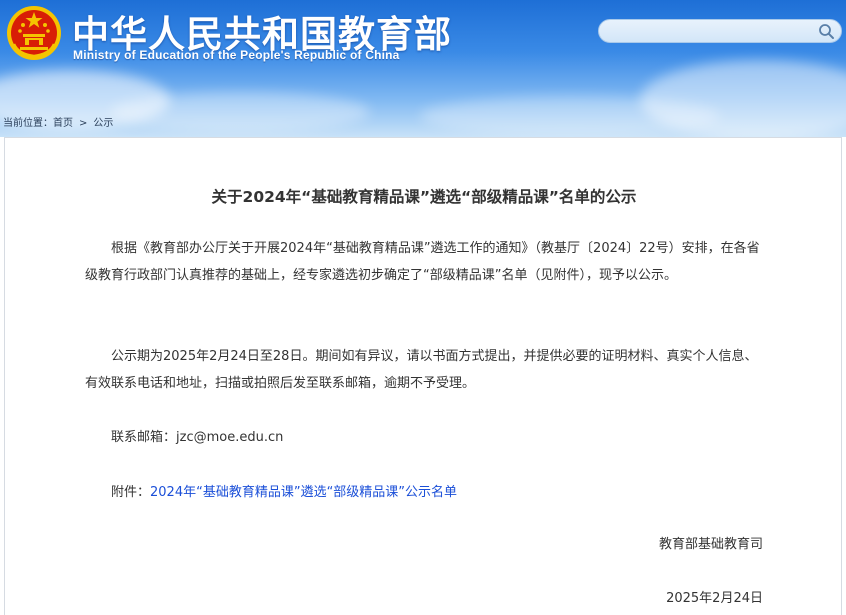  Describe the element at coordinates (714, 598) in the screenshot. I see `signature-date: 2025年2月24日` at that location.